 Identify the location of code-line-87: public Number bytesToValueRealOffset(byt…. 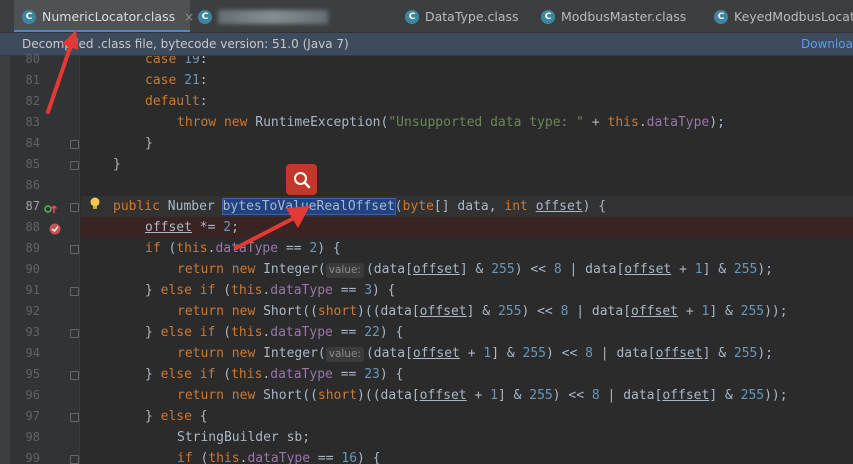
(467, 206).